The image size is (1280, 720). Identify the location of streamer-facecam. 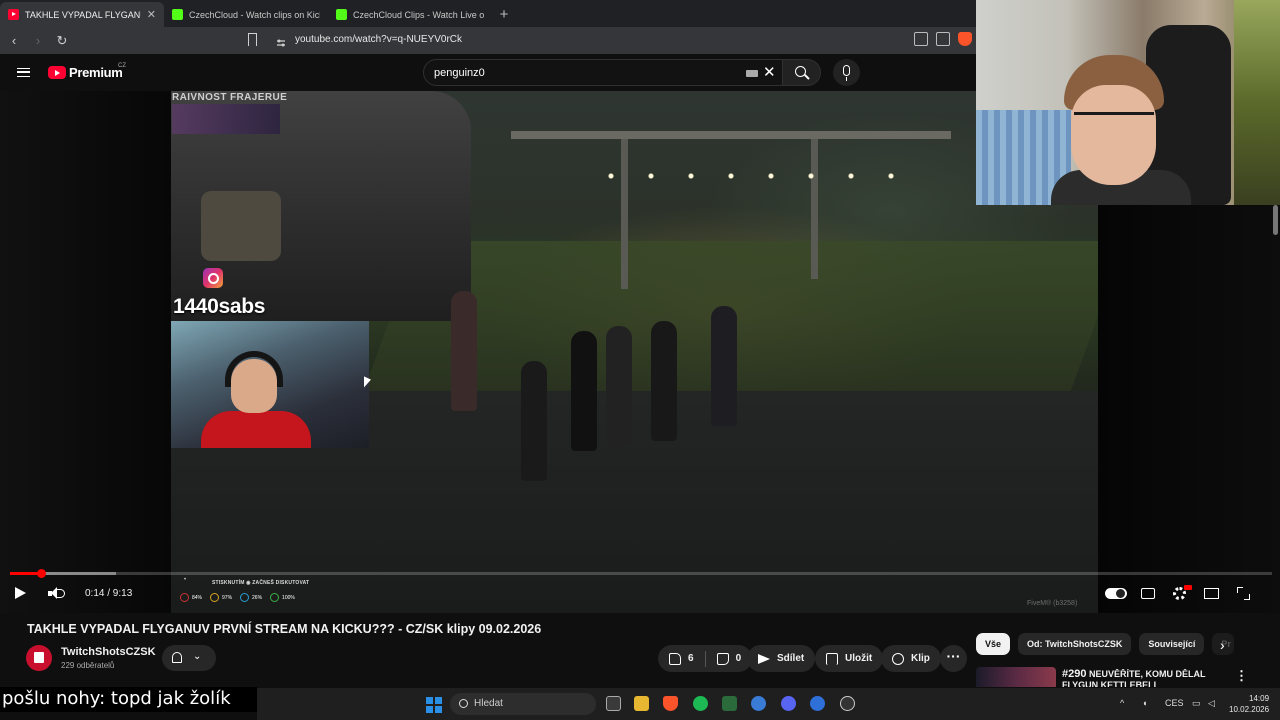
(270, 384).